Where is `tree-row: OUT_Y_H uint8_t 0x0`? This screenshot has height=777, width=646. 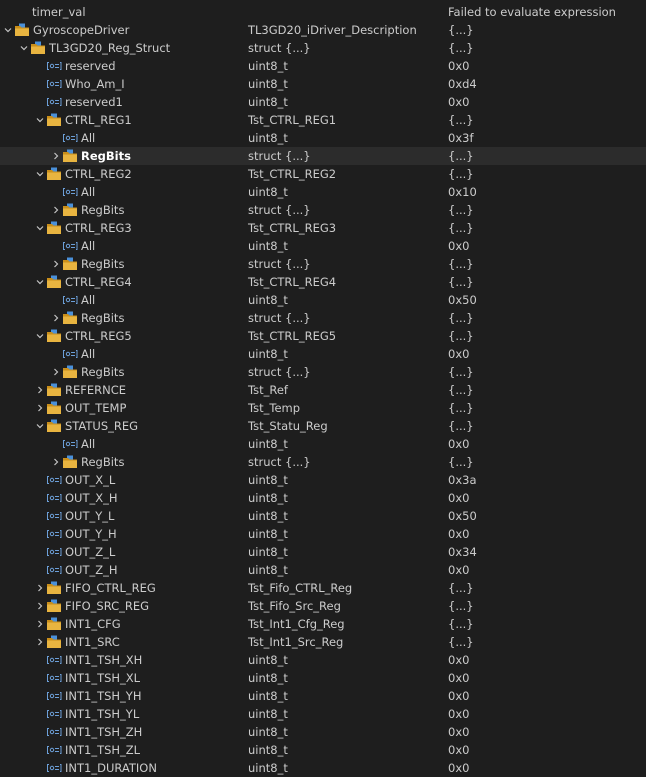
tree-row: OUT_Y_H uint8_t 0x0 is located at coordinates (323, 534).